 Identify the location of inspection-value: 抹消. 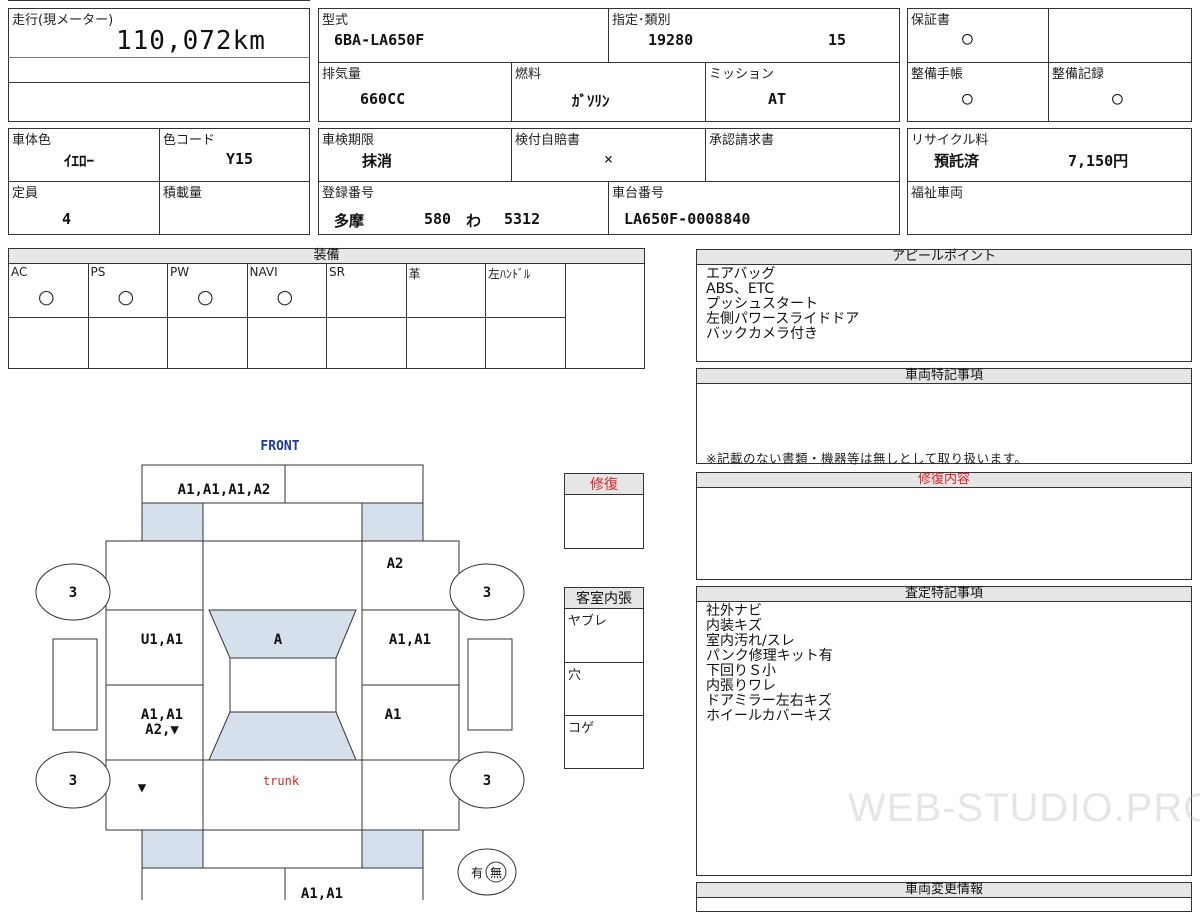
(377, 161).